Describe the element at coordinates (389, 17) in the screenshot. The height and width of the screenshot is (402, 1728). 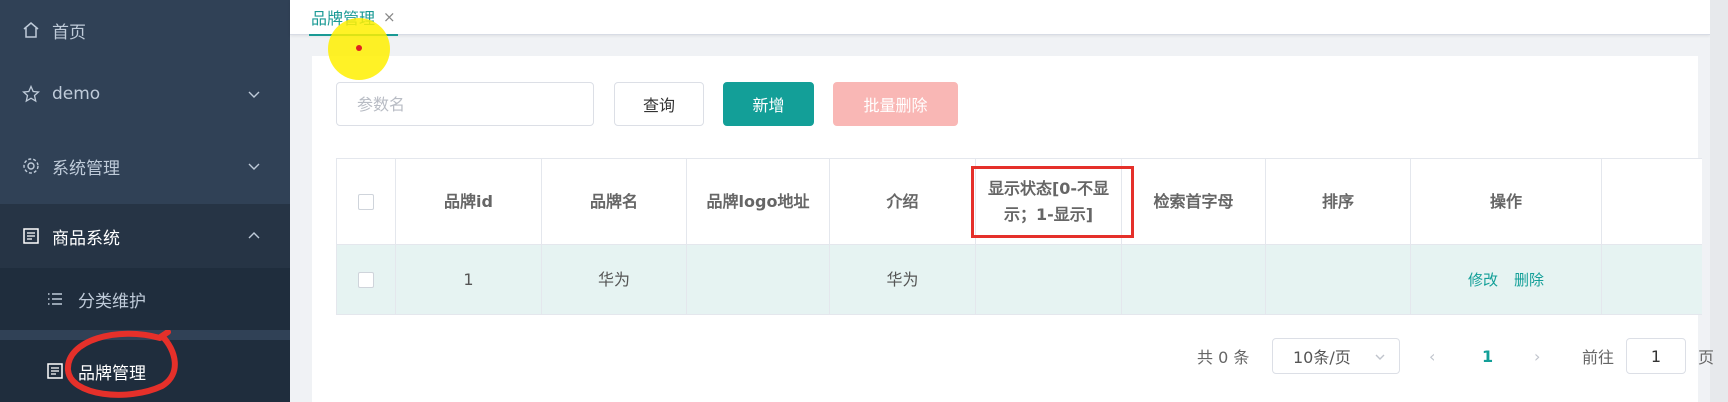
I see `close-icon: ×` at that location.